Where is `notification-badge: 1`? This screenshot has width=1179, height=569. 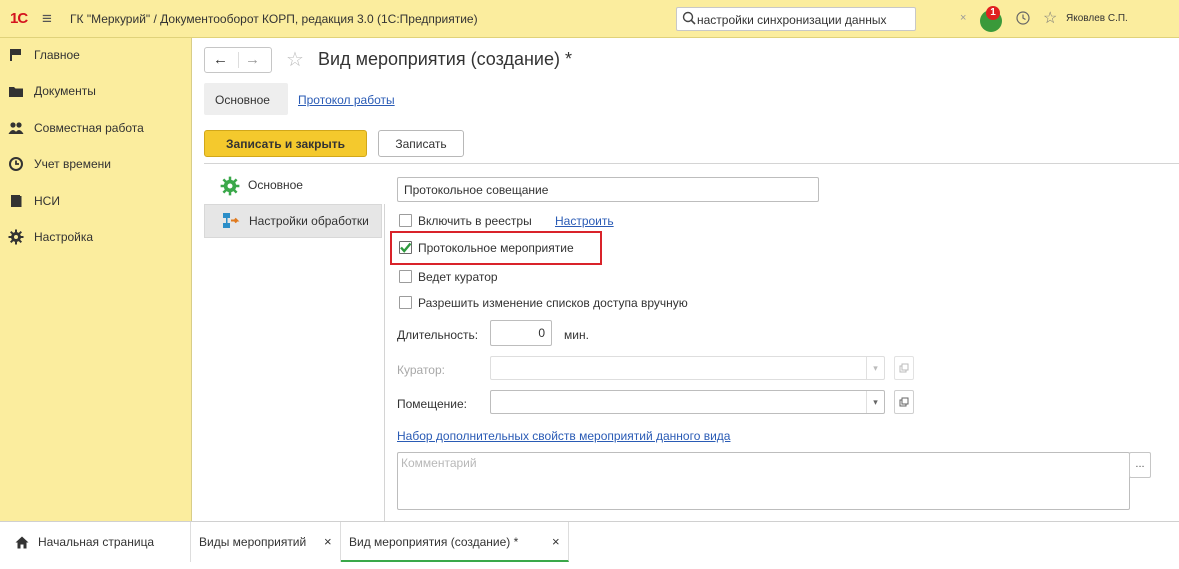
notification-badge: 1 is located at coordinates (993, 13).